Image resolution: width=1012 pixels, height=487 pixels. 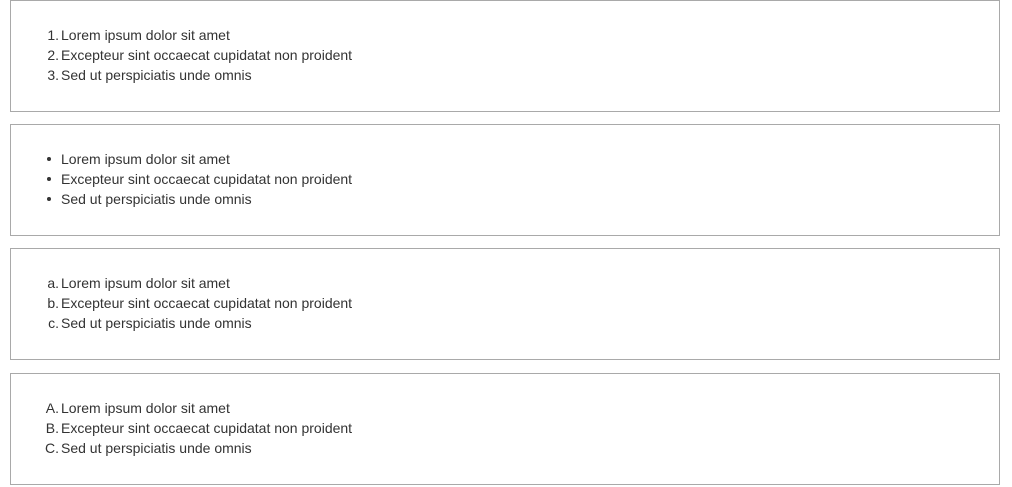 I want to click on list-marker: a., so click(x=53, y=283).